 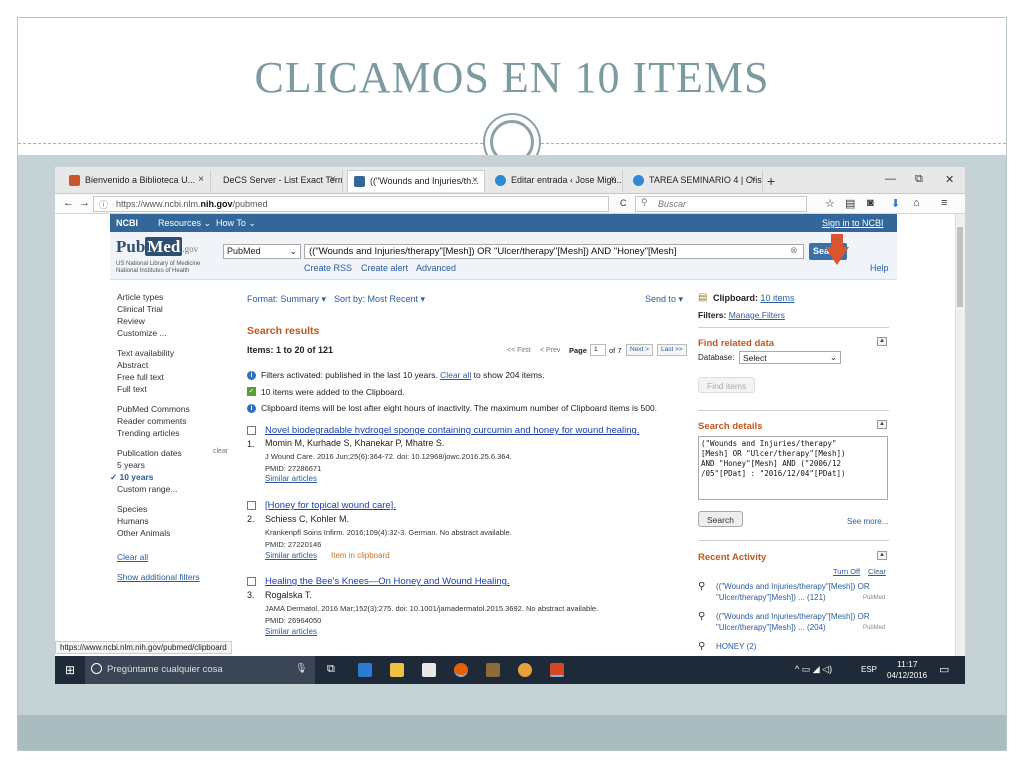 What do you see at coordinates (103, 204) in the screenshot?
I see `info-icon: ⓘ` at bounding box center [103, 204].